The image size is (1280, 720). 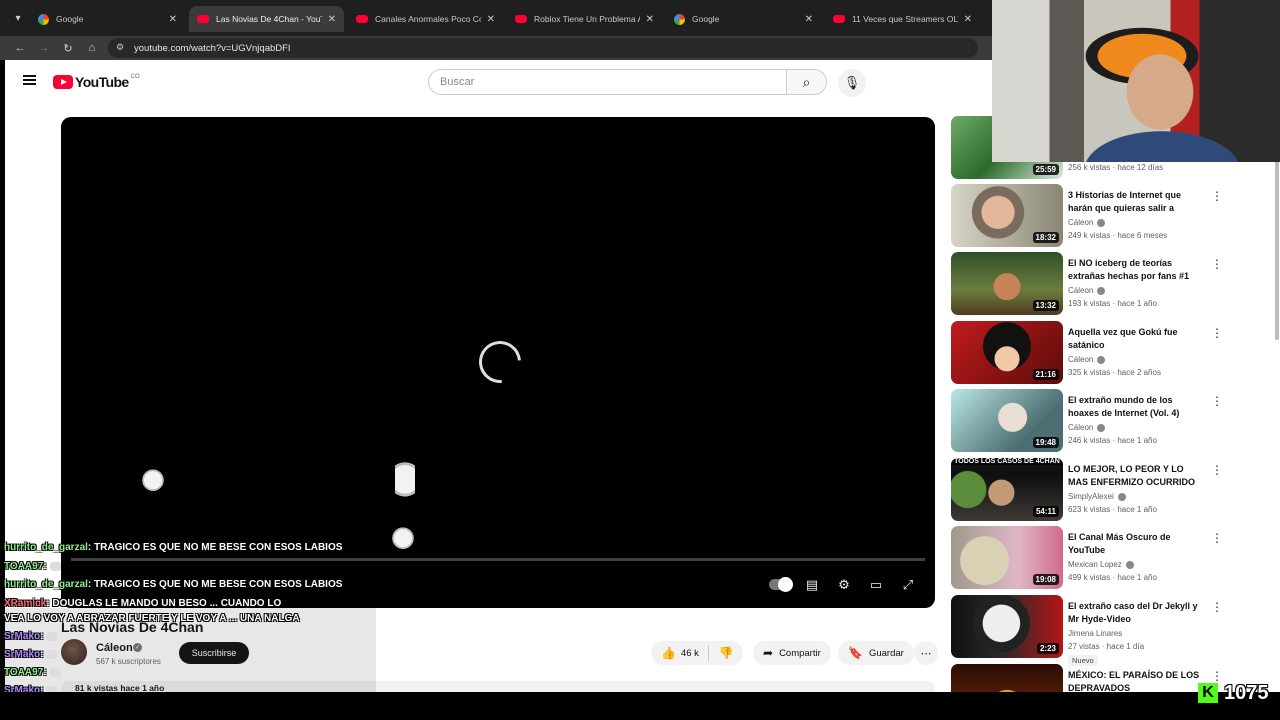 What do you see at coordinates (886, 653) in the screenshot?
I see `save-label: Guardar` at bounding box center [886, 653].